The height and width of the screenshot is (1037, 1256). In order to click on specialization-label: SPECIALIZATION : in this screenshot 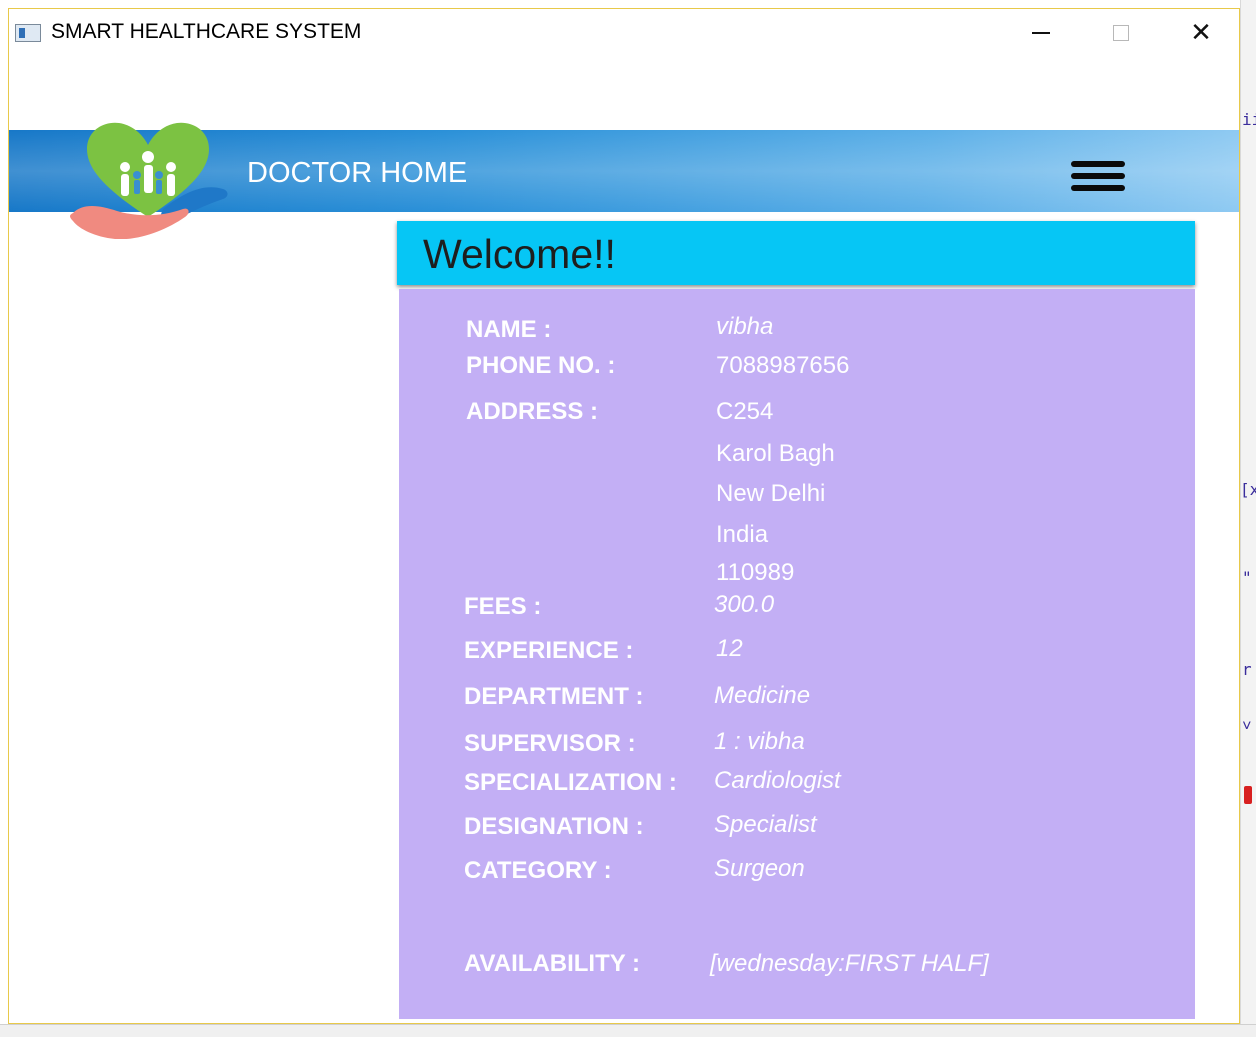, I will do `click(570, 782)`.